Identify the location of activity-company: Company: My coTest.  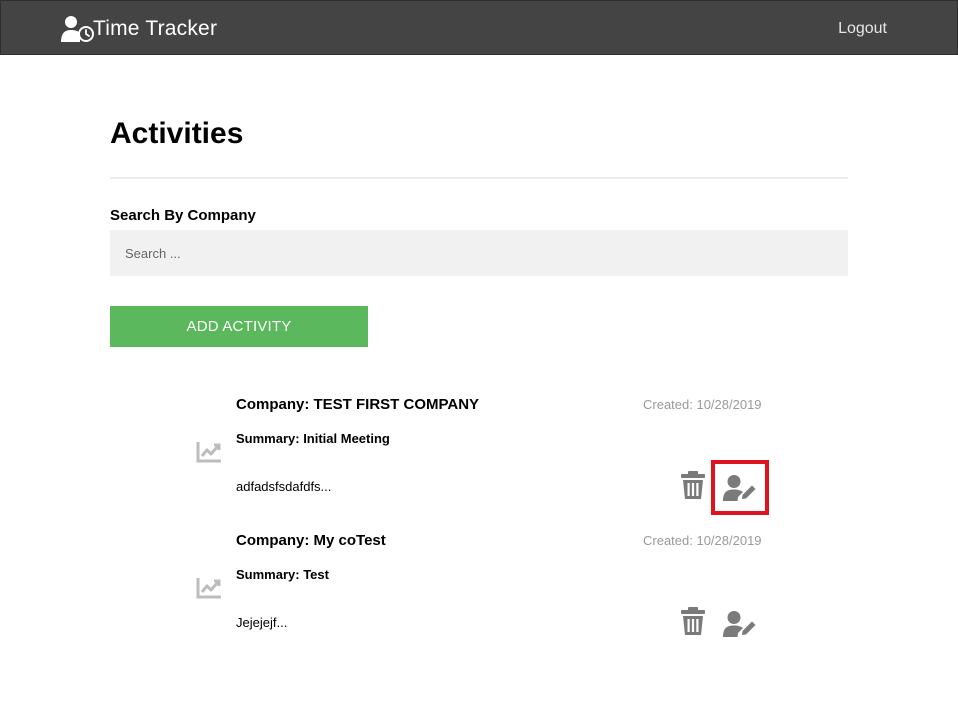
(311, 540).